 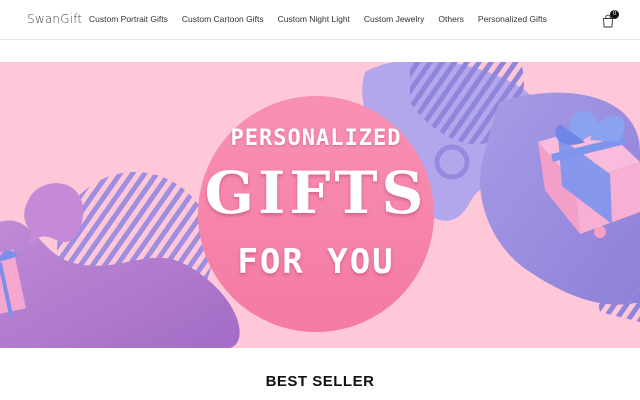 What do you see at coordinates (223, 19) in the screenshot?
I see `nav-item-custom-cartoon-gifts: Custom Cartoon Gifts` at bounding box center [223, 19].